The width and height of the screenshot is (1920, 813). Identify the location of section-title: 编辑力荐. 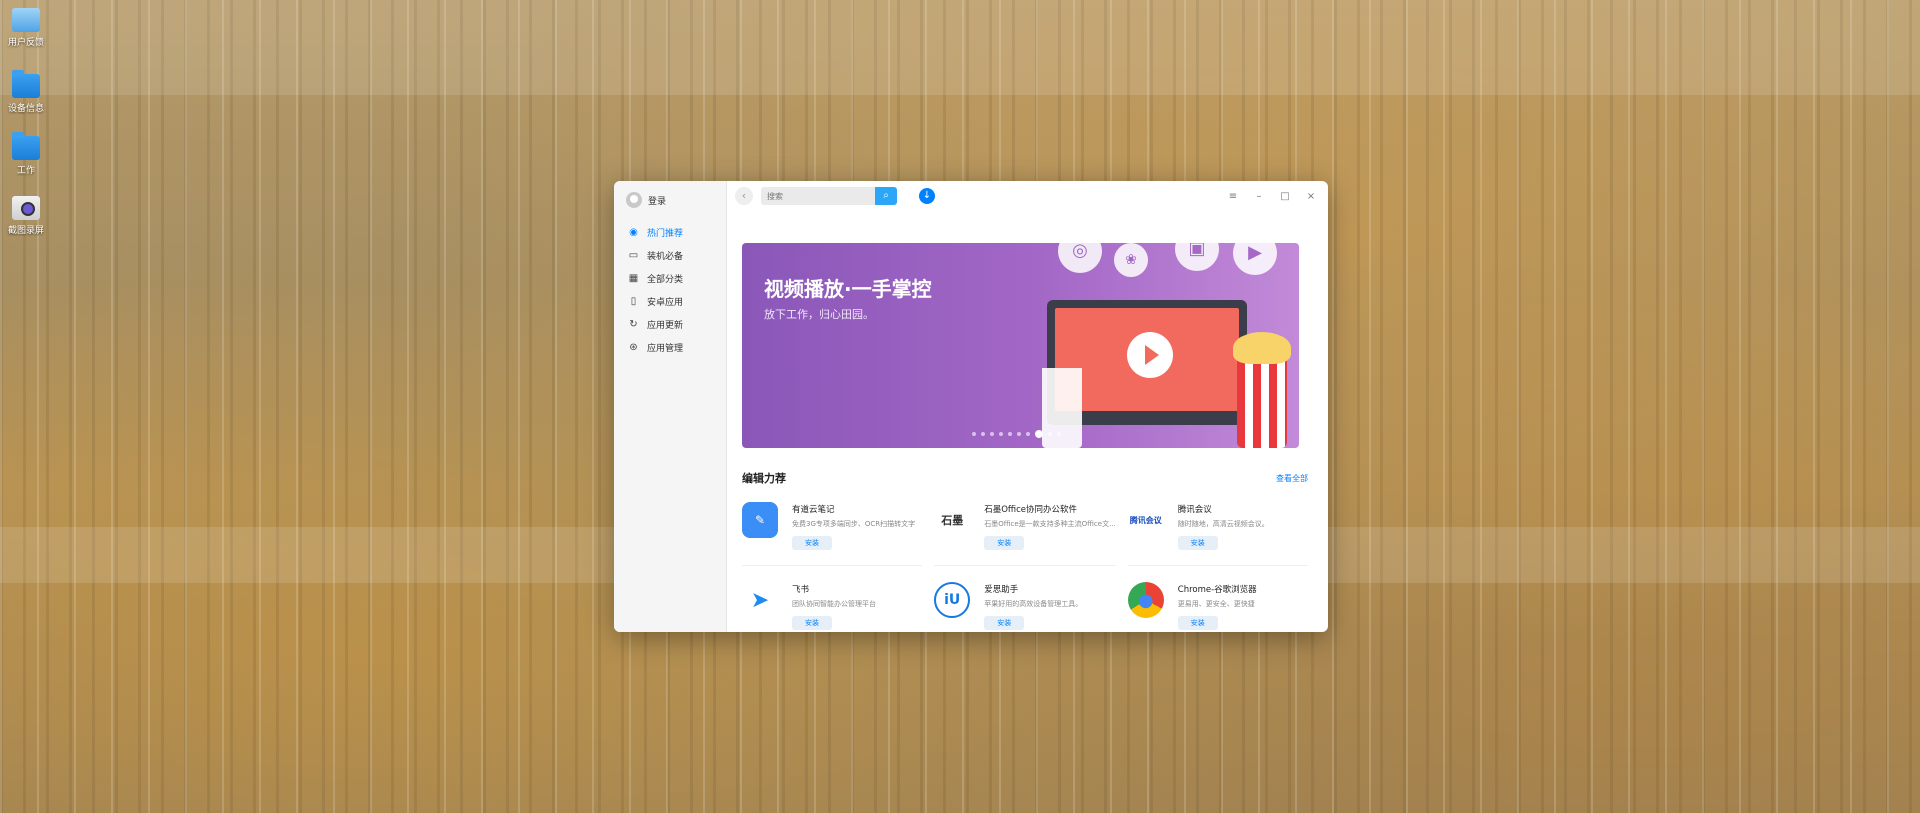
(764, 478).